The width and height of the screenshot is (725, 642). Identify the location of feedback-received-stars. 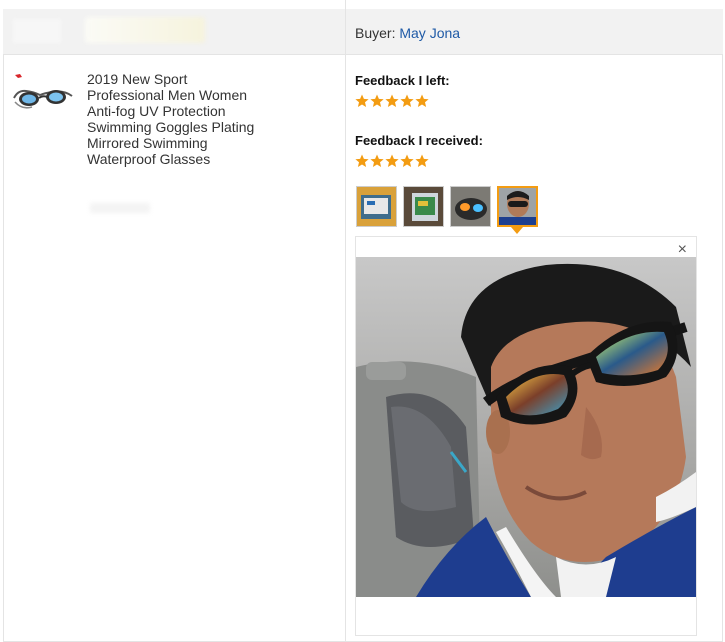
(392, 161).